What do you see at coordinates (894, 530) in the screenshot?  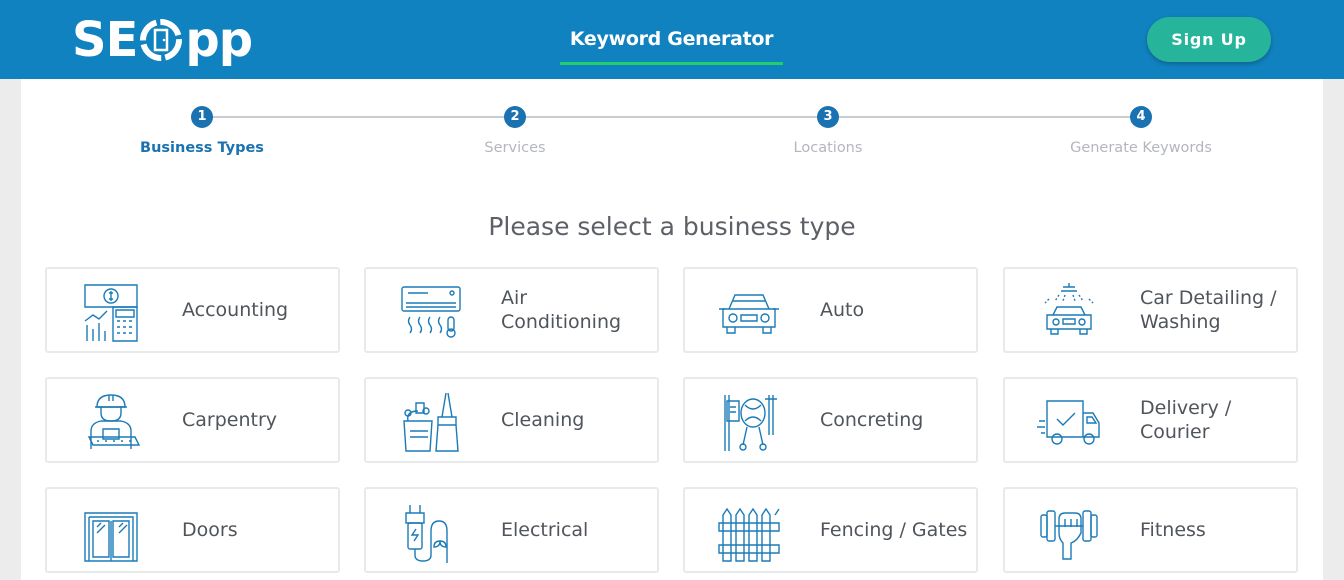 I see `business-label: Fencing / Gates` at bounding box center [894, 530].